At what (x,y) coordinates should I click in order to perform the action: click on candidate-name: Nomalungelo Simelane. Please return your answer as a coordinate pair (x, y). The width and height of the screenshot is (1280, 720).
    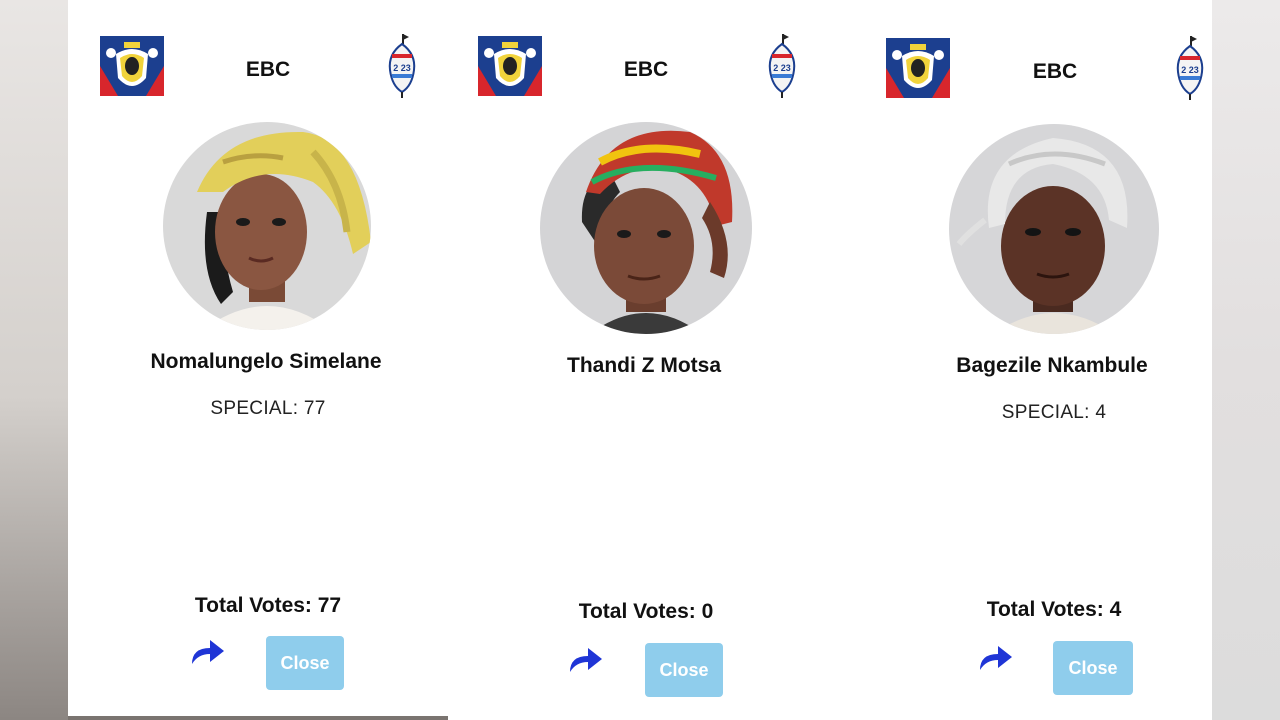
    Looking at the image, I should click on (266, 361).